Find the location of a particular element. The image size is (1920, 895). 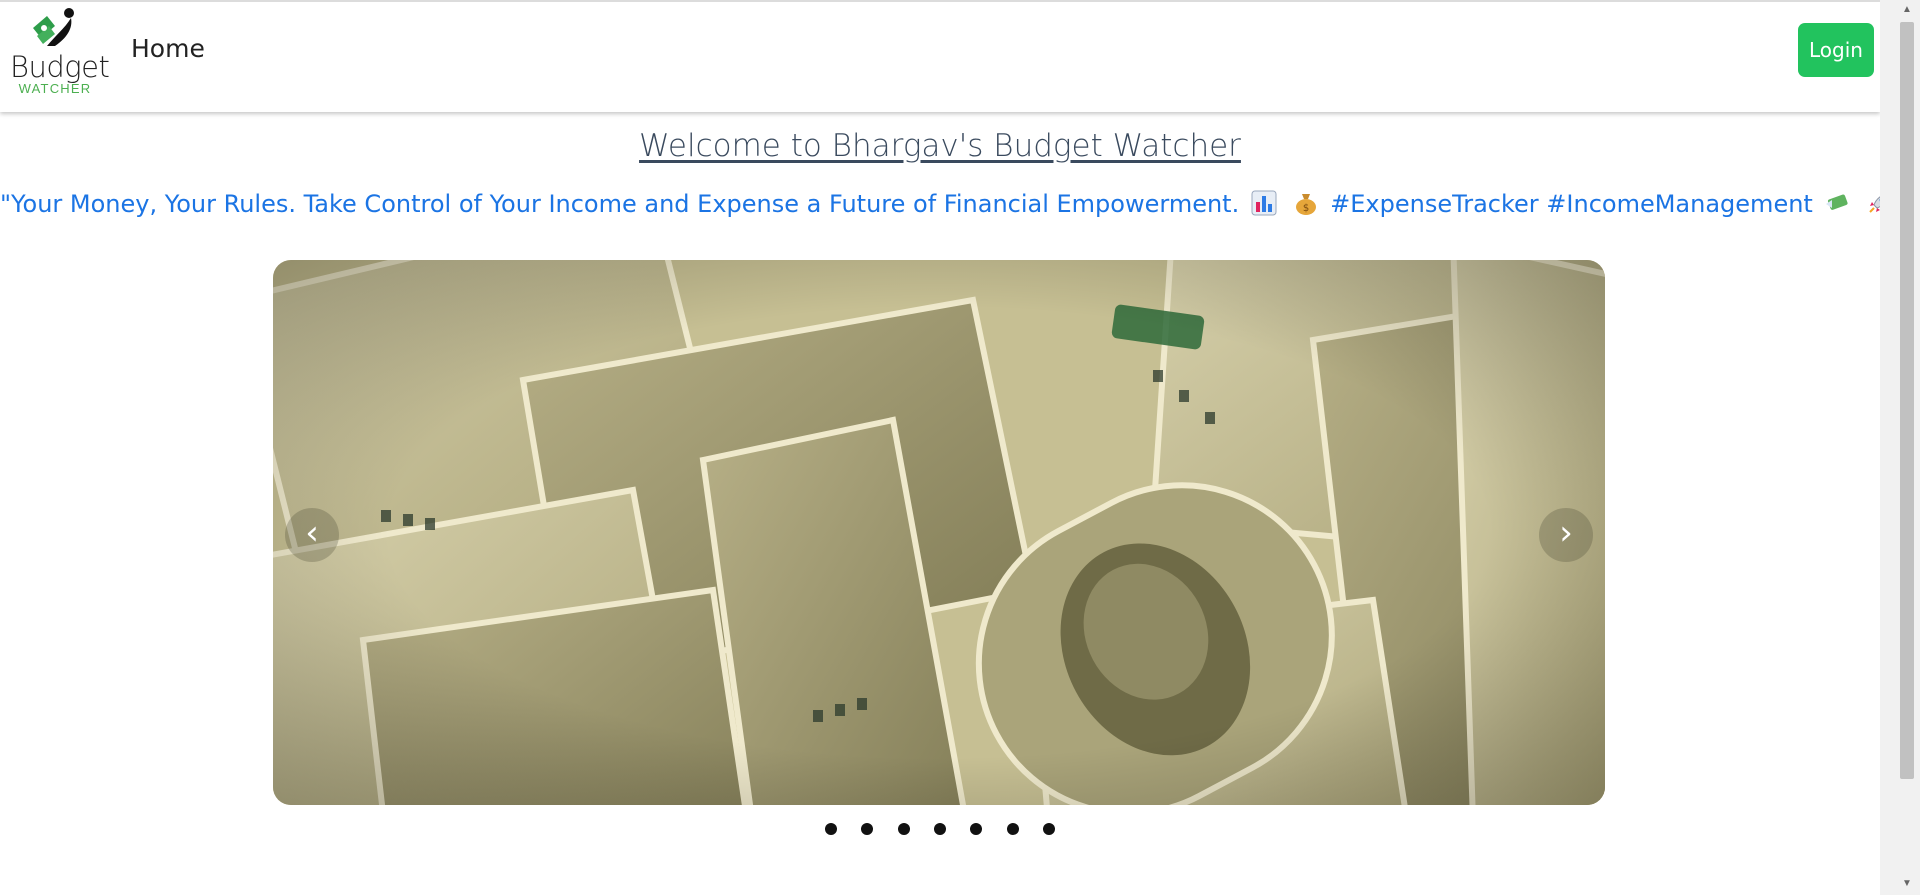

carousel-indicators is located at coordinates (940, 831).